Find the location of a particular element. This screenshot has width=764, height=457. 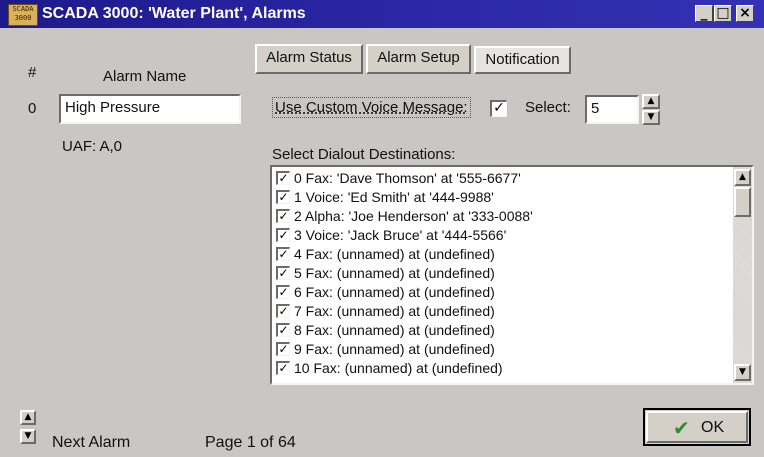

destination-label: 3 Voice: 'Jack Bruce' at '444-5566' is located at coordinates (400, 235).